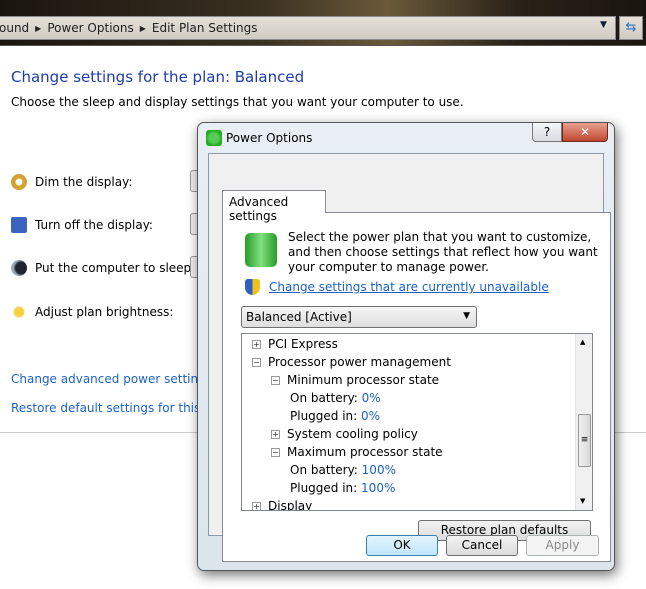 This screenshot has height=589, width=646. Describe the element at coordinates (402, 545) in the screenshot. I see `ok-button: OK` at that location.